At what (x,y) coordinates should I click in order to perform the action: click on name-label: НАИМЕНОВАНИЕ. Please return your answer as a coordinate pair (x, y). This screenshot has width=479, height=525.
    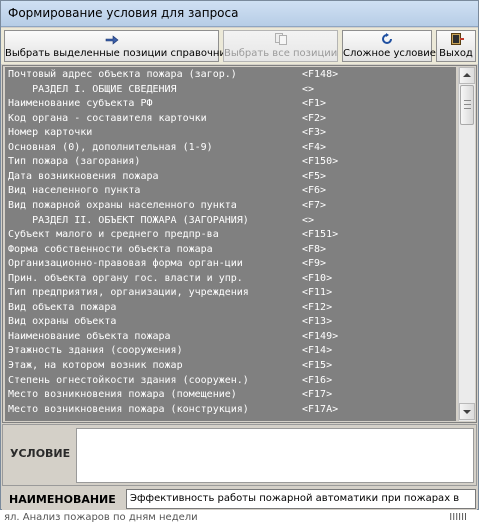
    Looking at the image, I should click on (62, 499).